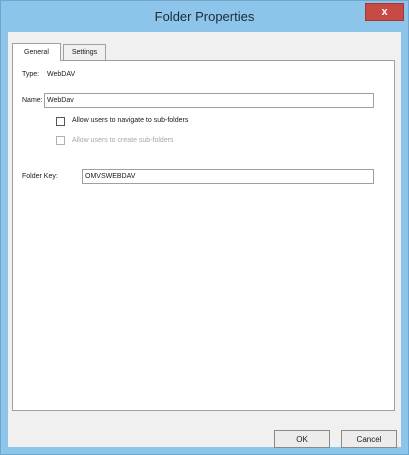 This screenshot has height=455, width=409. Describe the element at coordinates (302, 439) in the screenshot. I see `ok-button: OK` at that location.